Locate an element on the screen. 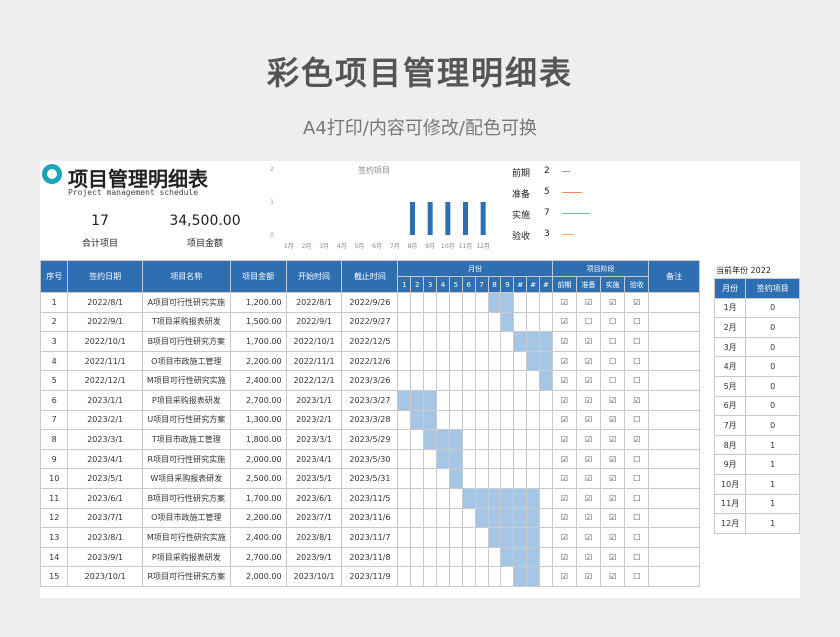  cell-start: 2022/12/1 is located at coordinates (314, 380).